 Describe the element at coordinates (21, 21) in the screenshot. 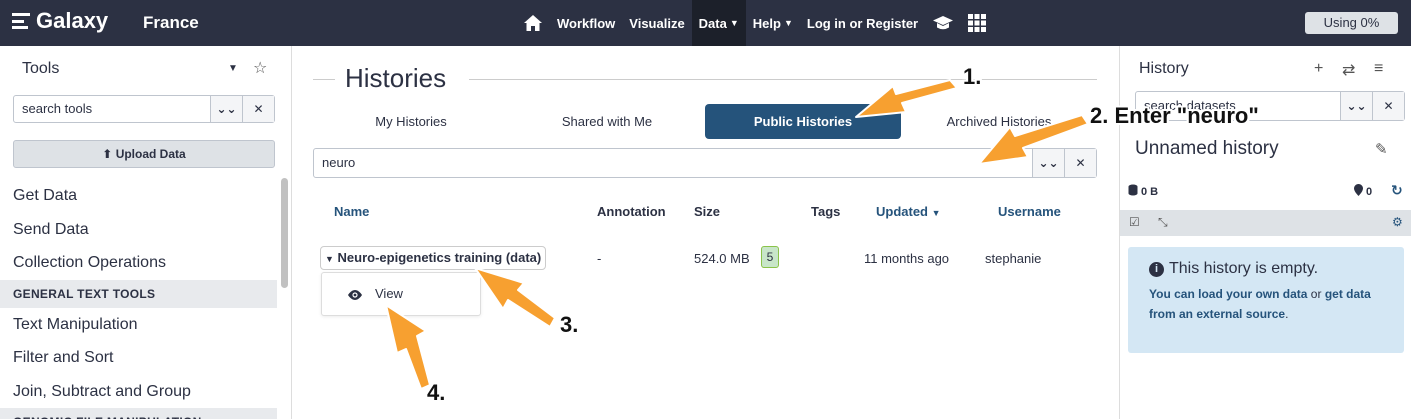

I see `galaxy-logo-icon` at that location.